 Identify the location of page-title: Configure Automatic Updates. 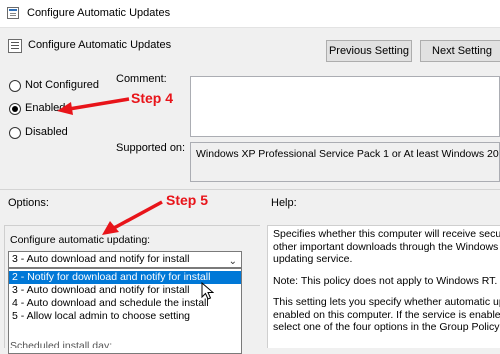
(100, 45).